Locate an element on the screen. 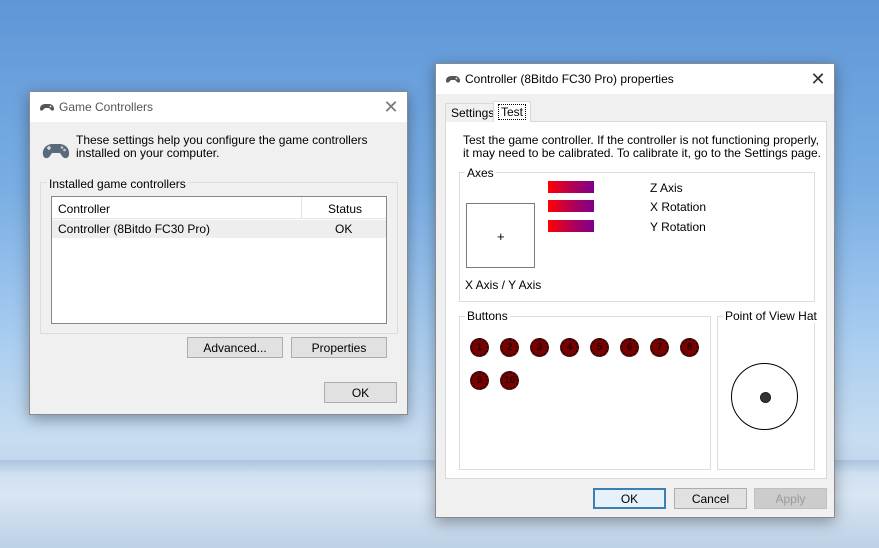 Image resolution: width=879 pixels, height=548 pixels. properties-button: Properties is located at coordinates (339, 347).